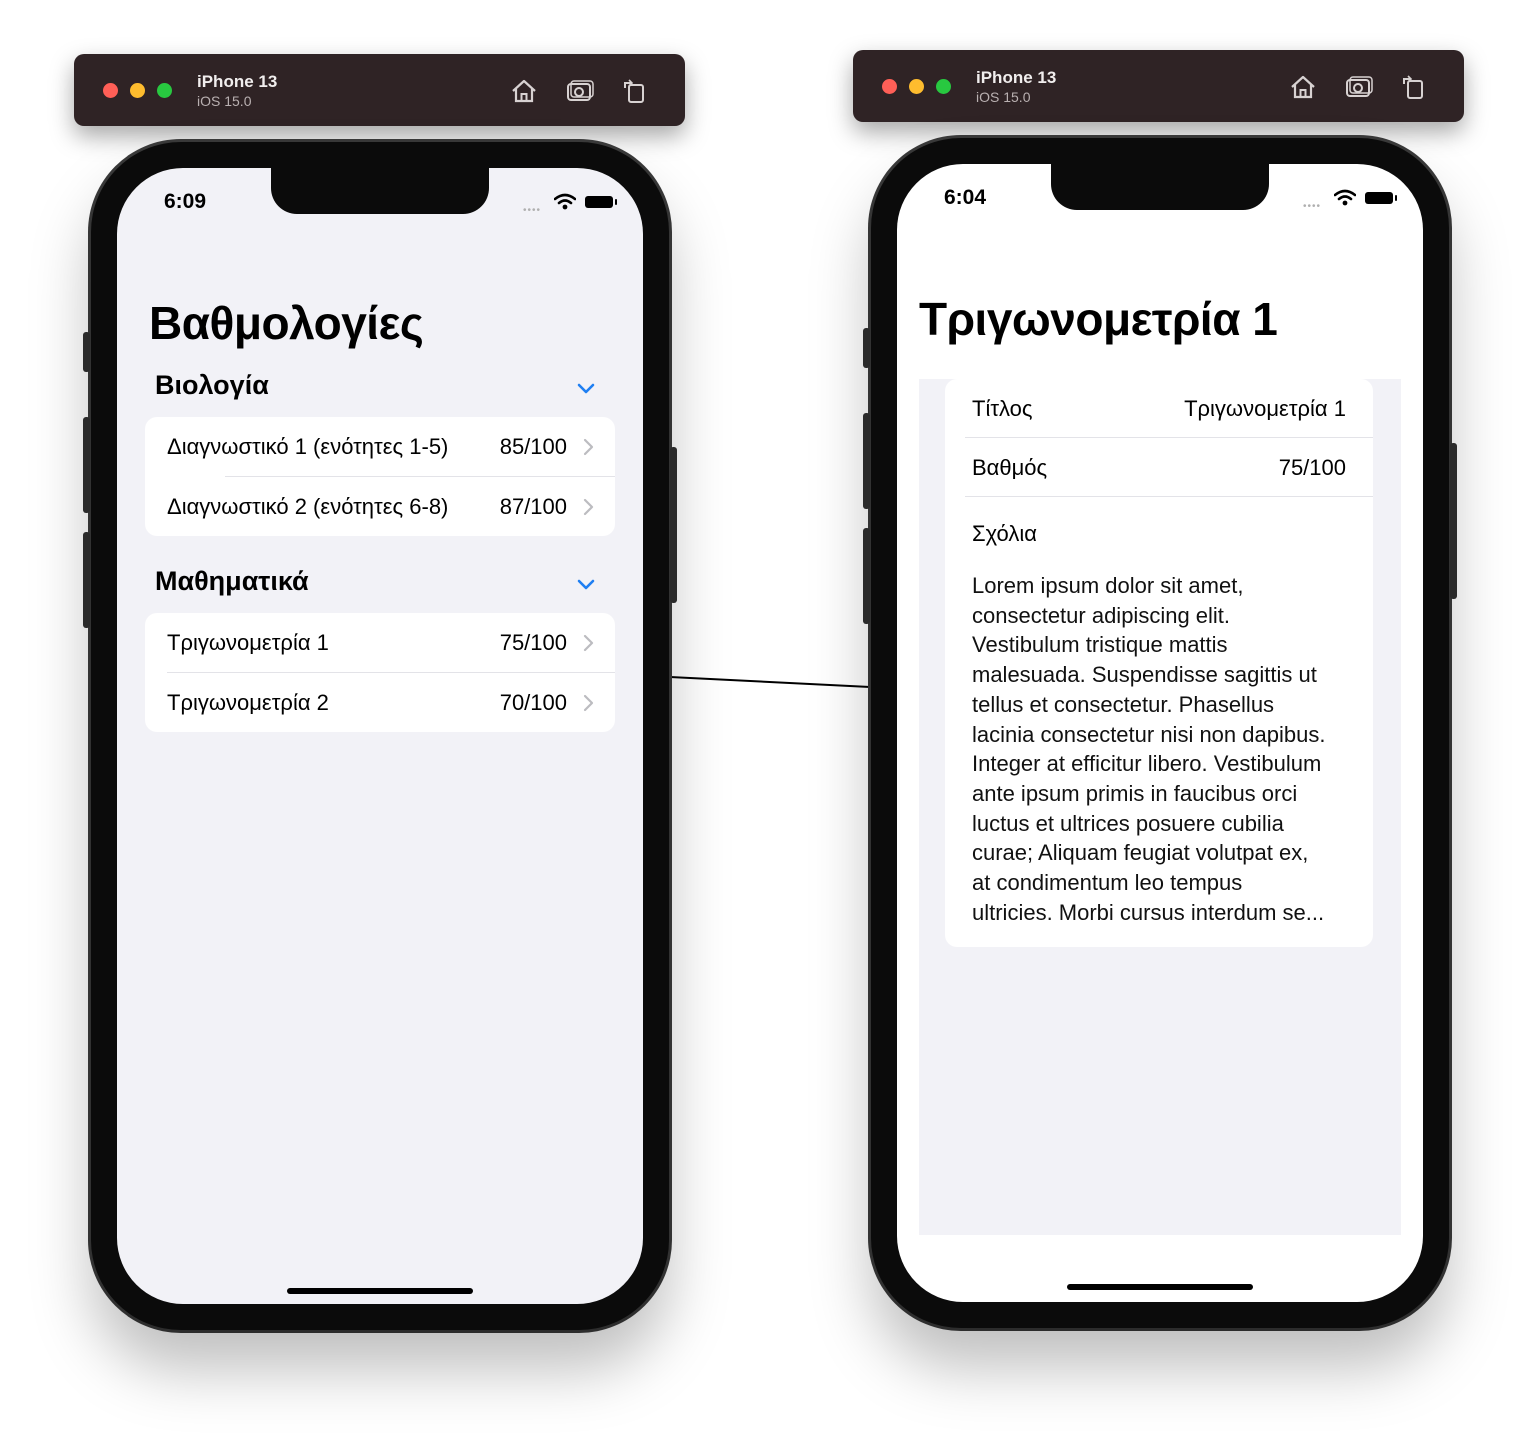 This screenshot has height=1434, width=1539. Describe the element at coordinates (308, 446) in the screenshot. I see `row-title: Διαγνωστικό 1 (ενότητες 1-5)` at that location.